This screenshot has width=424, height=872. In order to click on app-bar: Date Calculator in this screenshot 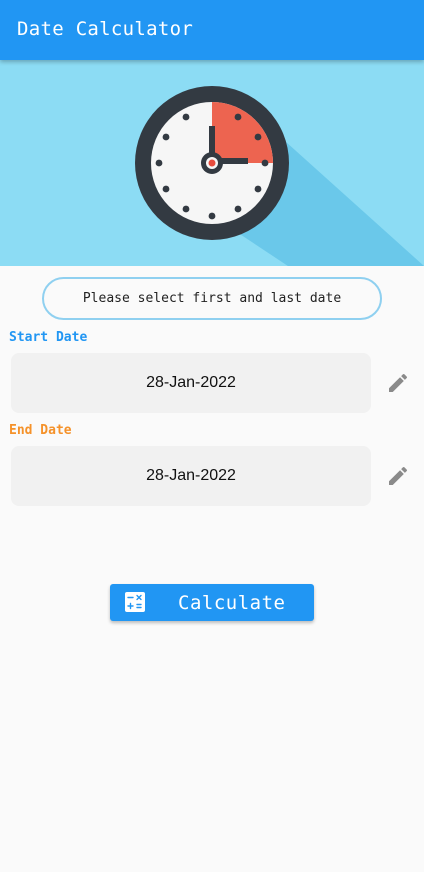, I will do `click(212, 30)`.